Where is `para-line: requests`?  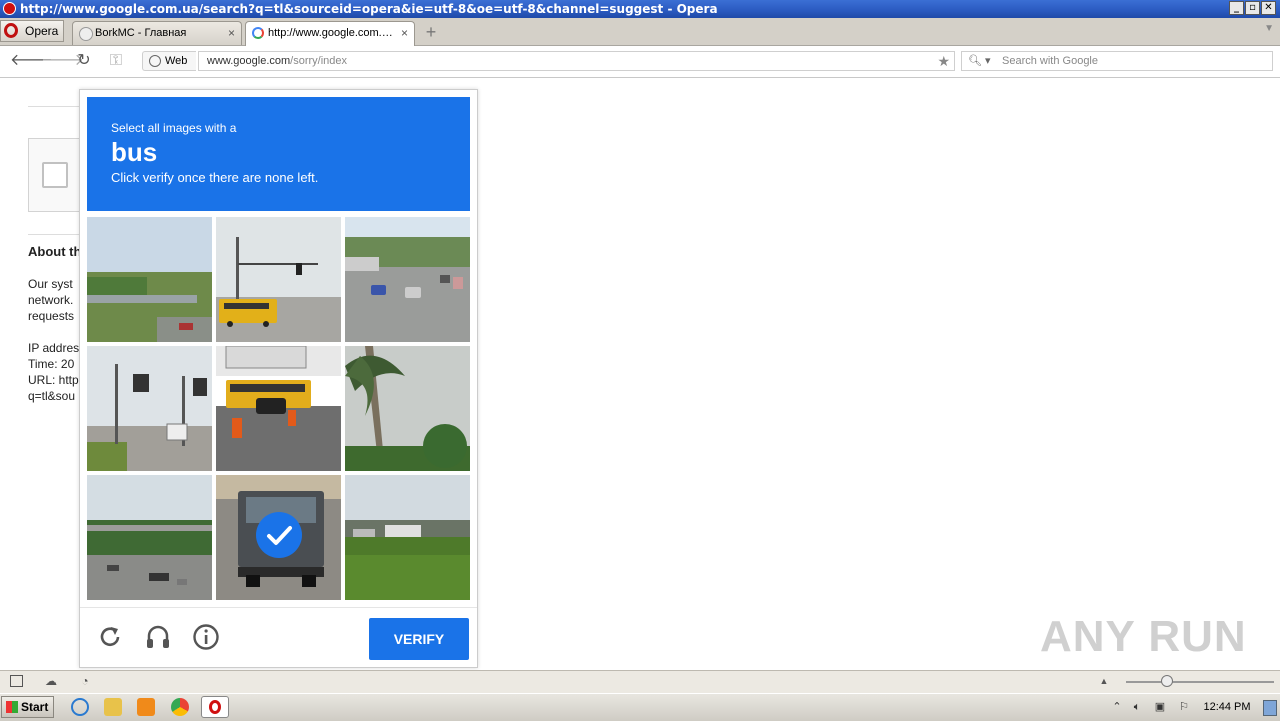 para-line: requests is located at coordinates (51, 316).